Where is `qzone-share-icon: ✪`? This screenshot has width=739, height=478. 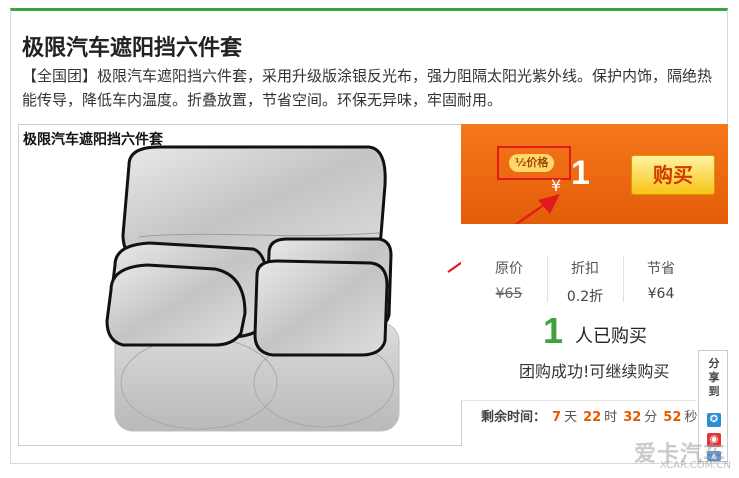
qzone-share-icon: ✪ is located at coordinates (714, 420).